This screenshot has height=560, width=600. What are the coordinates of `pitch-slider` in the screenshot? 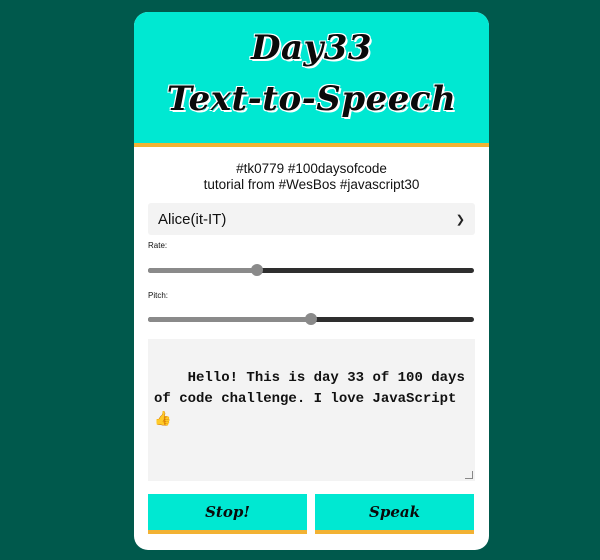 It's located at (311, 319).